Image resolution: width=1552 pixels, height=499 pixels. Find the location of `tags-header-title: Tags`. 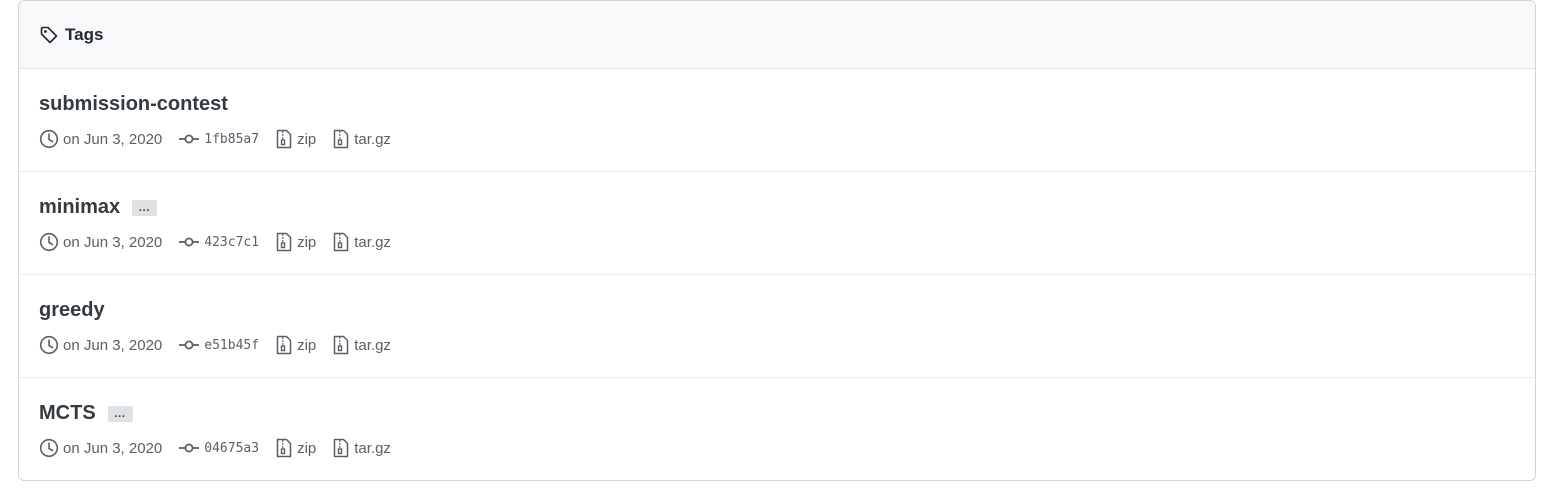

tags-header-title: Tags is located at coordinates (71, 35).